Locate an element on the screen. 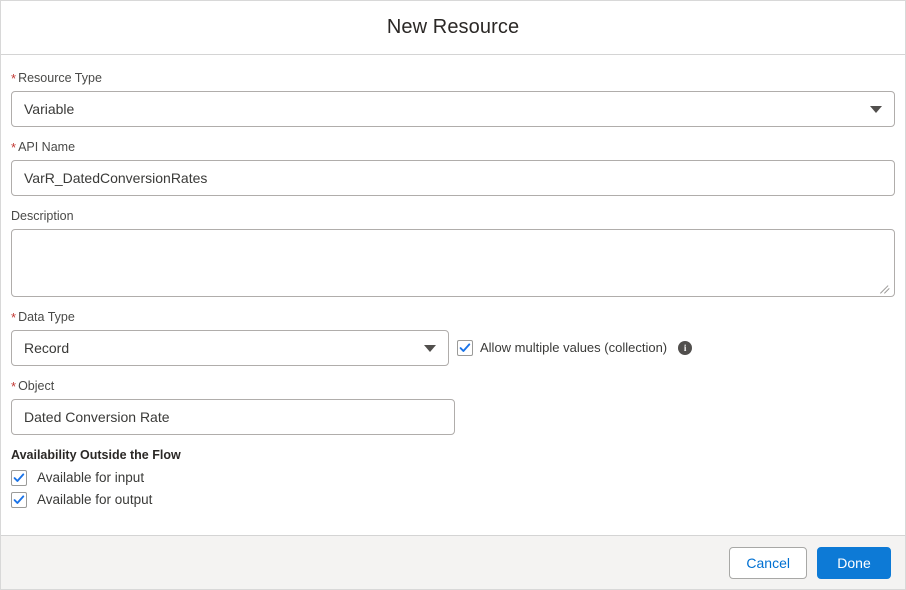 The width and height of the screenshot is (906, 590). page-title: New Resource is located at coordinates (453, 27).